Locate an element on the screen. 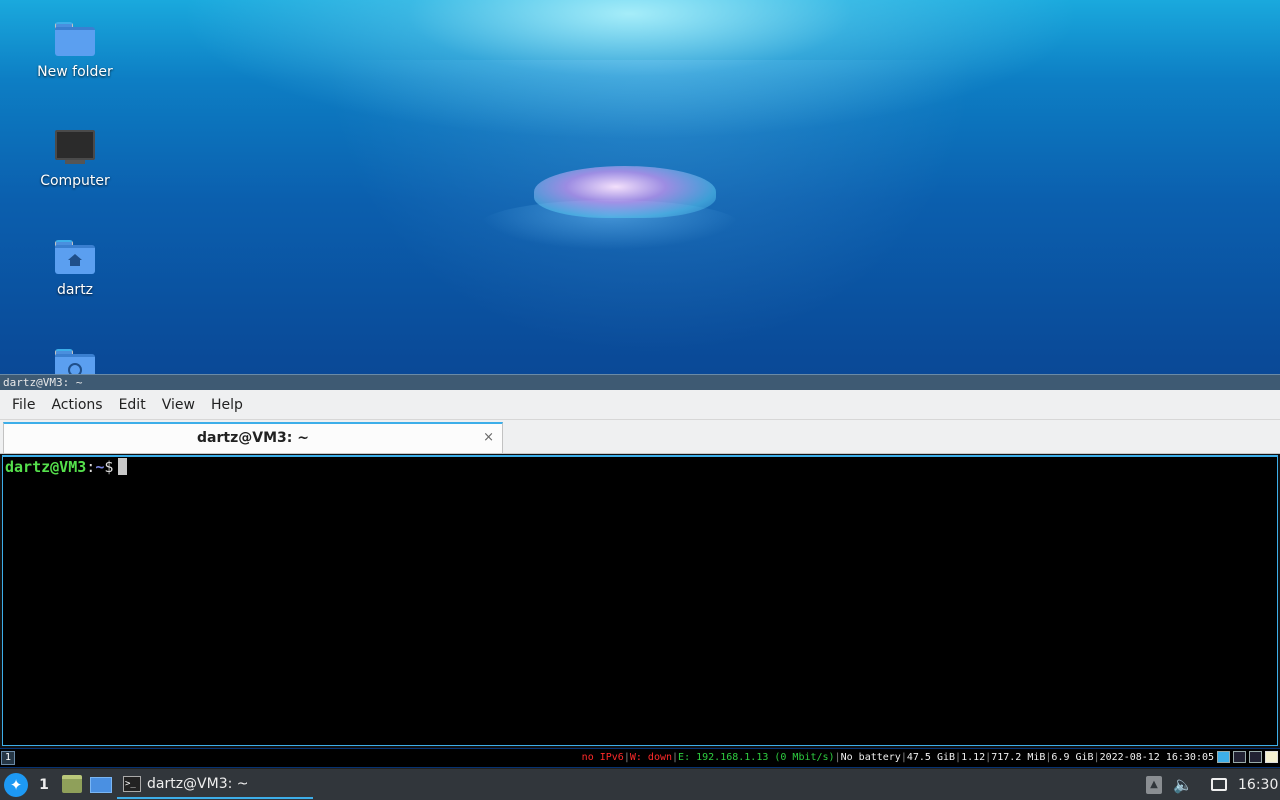  computer-icon is located at coordinates (75, 147).